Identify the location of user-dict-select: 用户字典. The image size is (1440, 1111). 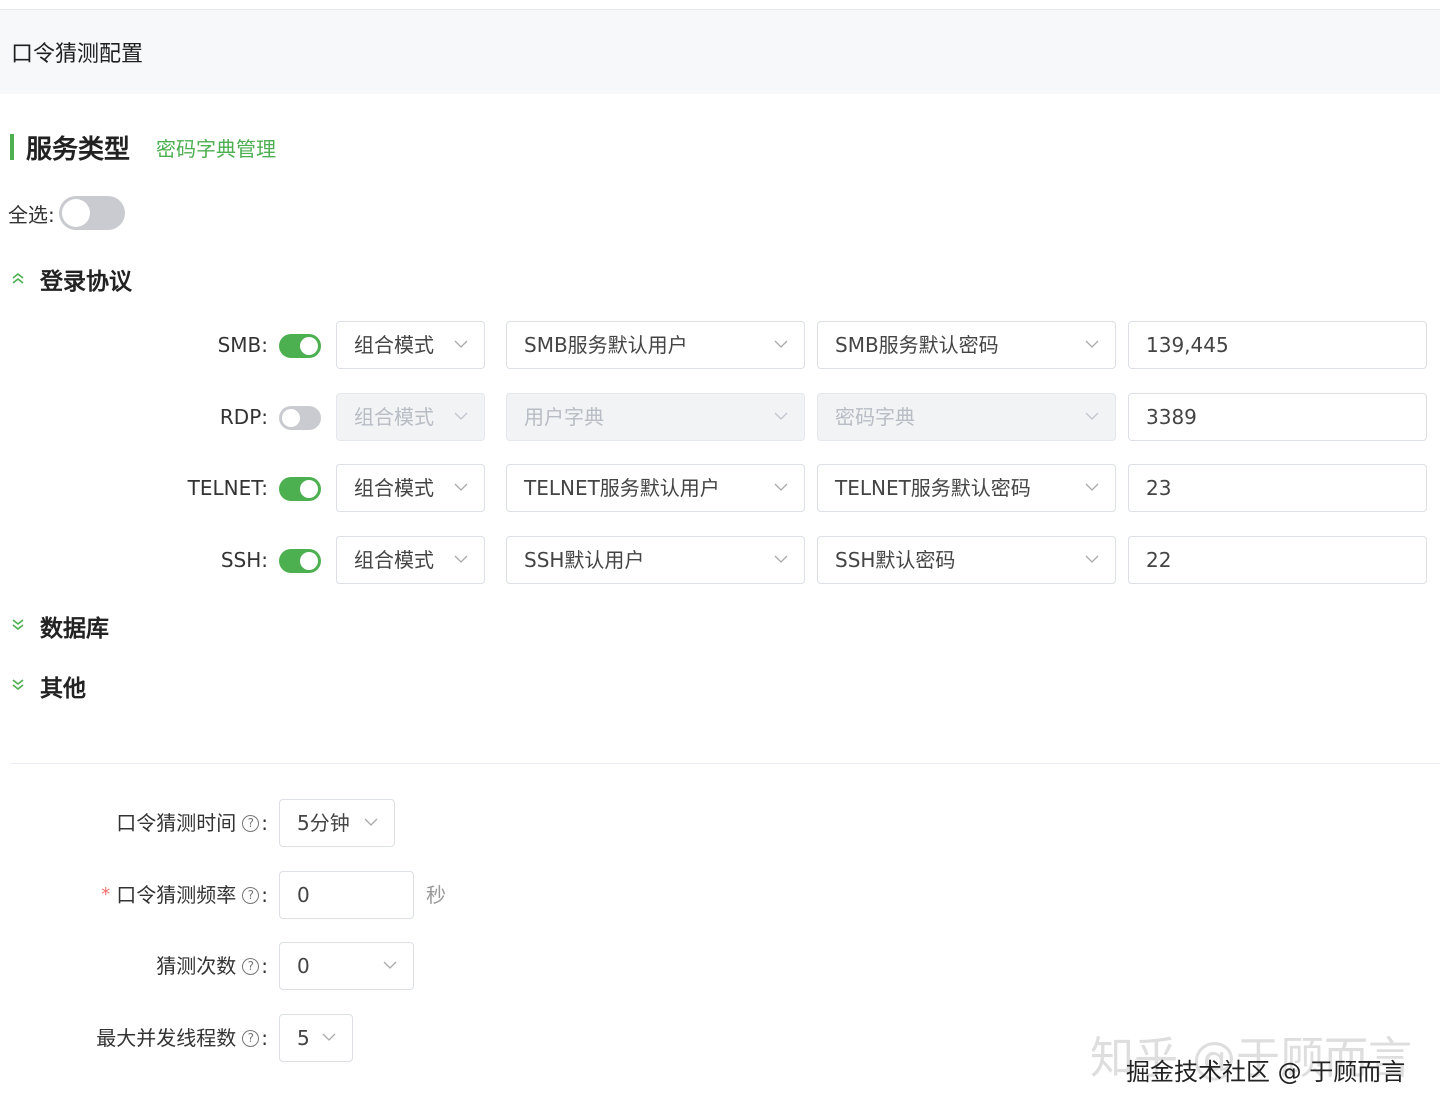
(655, 417).